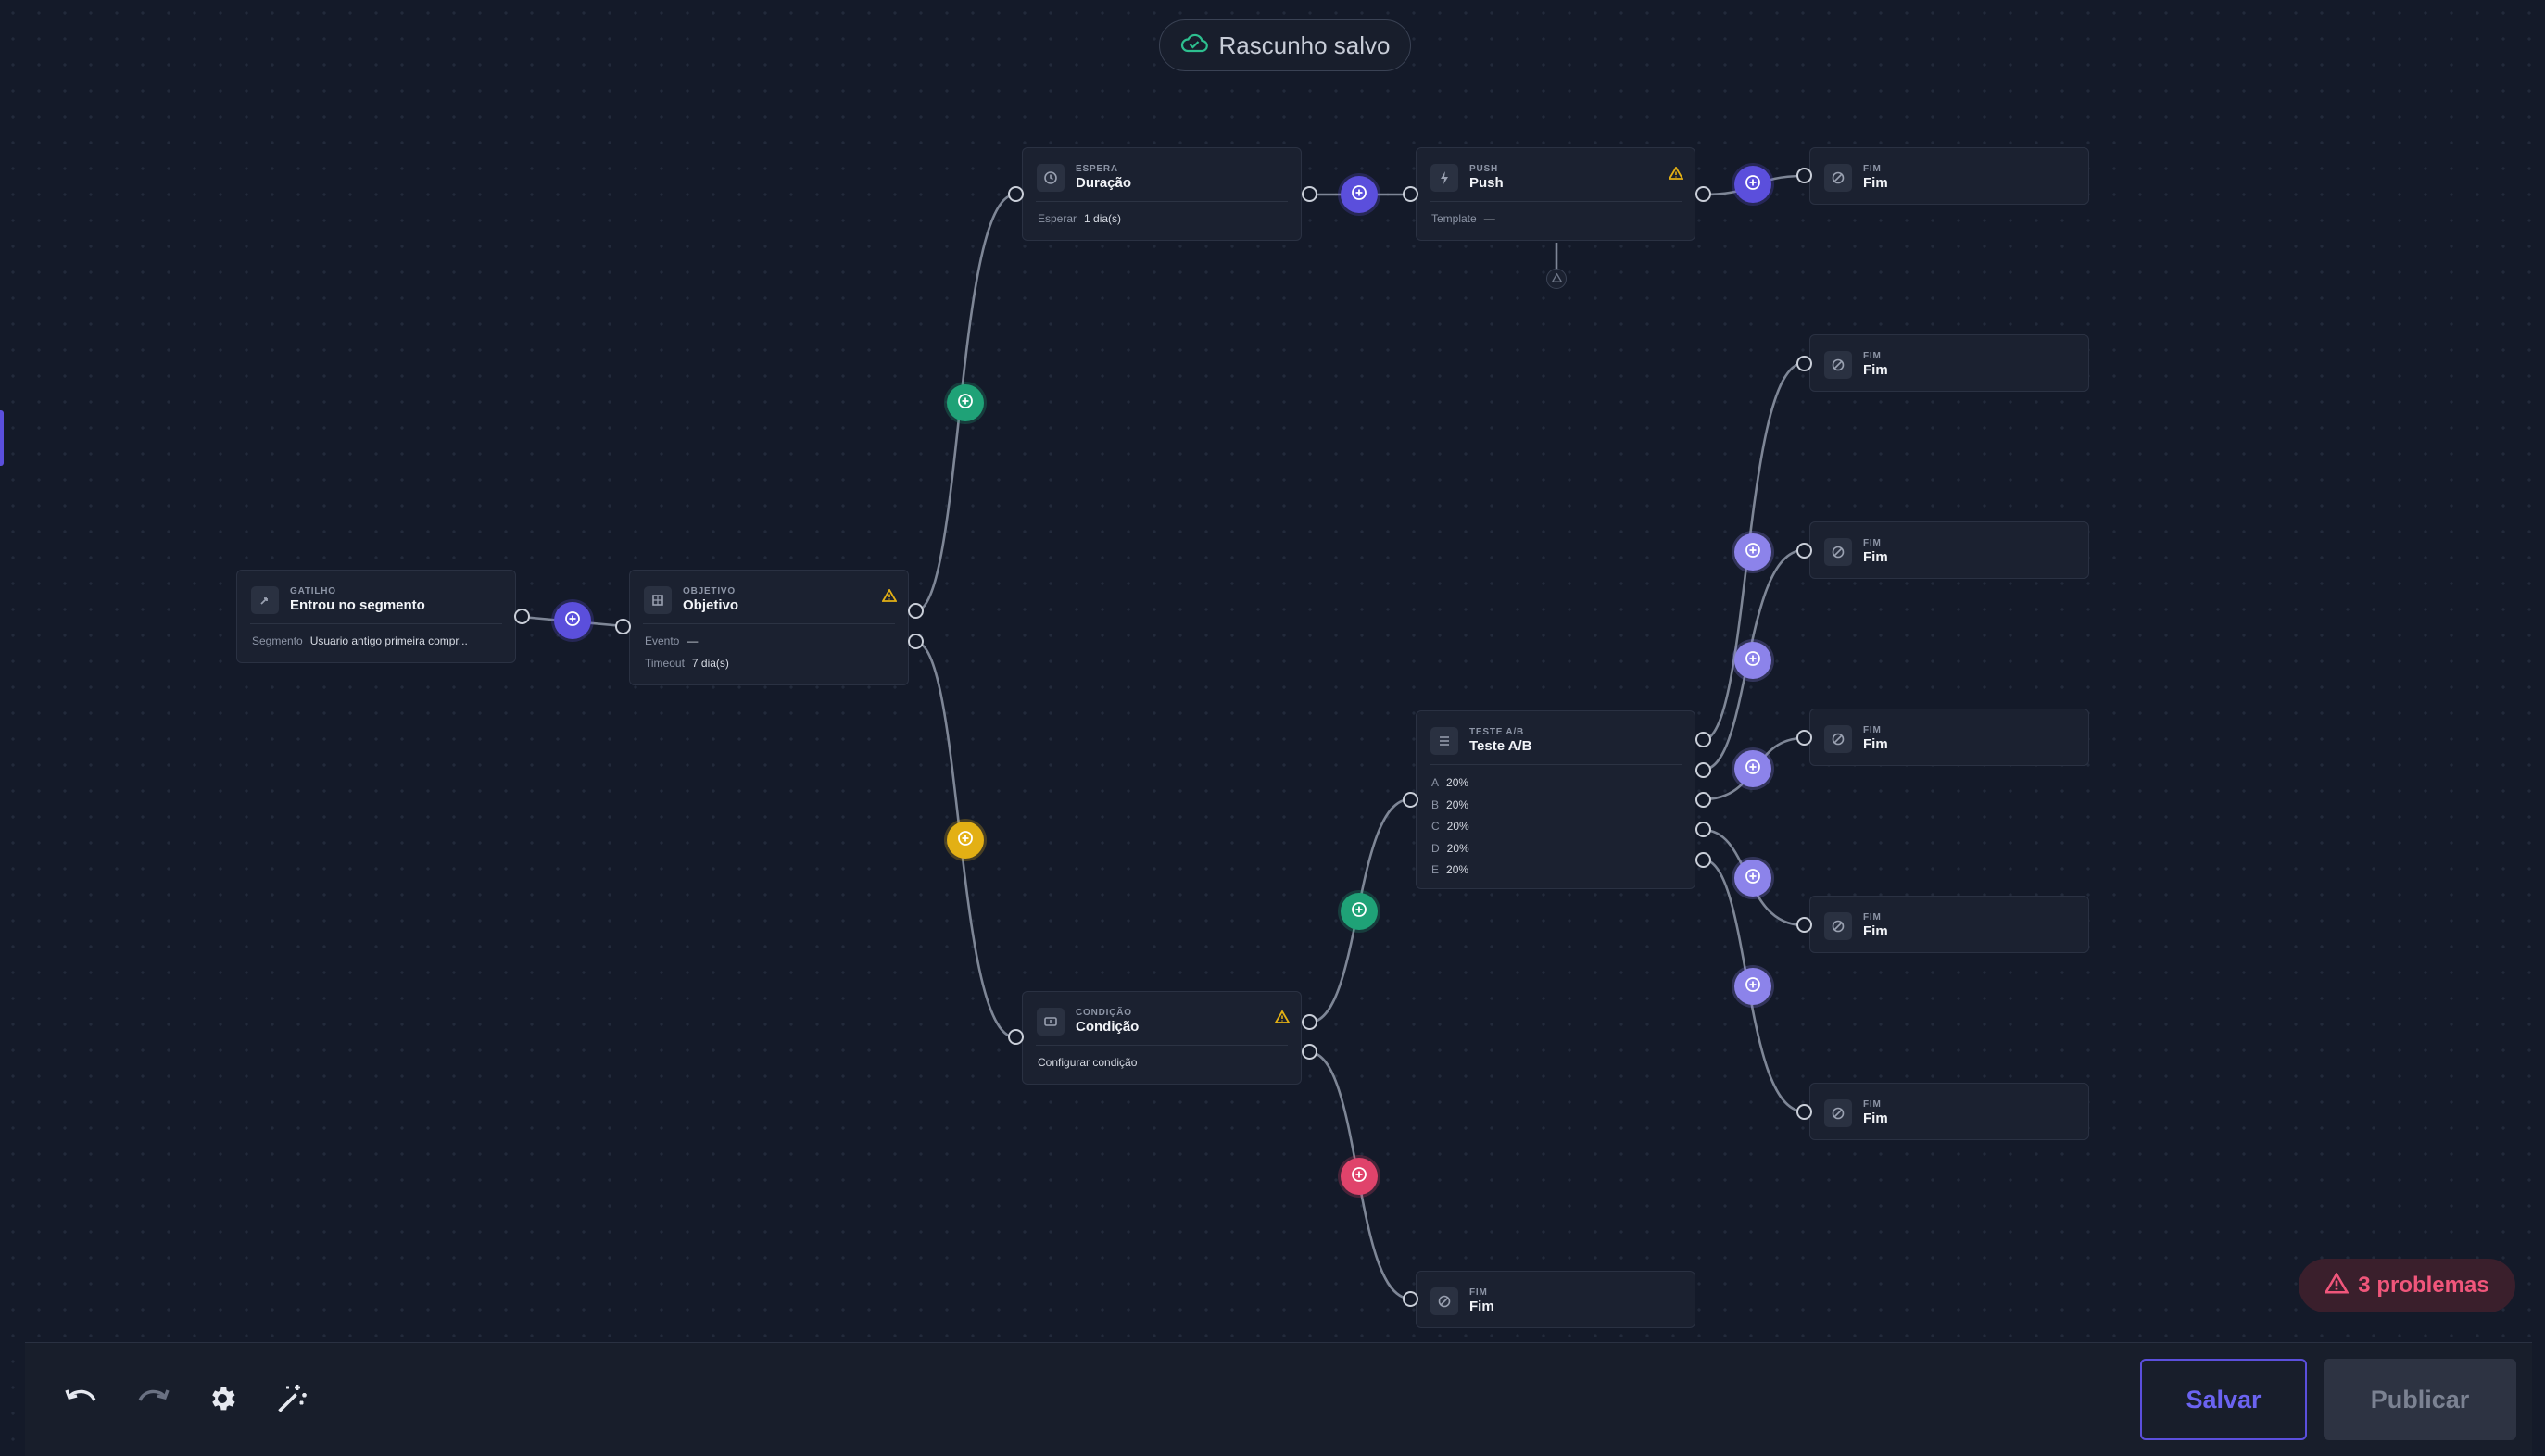  What do you see at coordinates (1444, 1301) in the screenshot?
I see `end-icon` at bounding box center [1444, 1301].